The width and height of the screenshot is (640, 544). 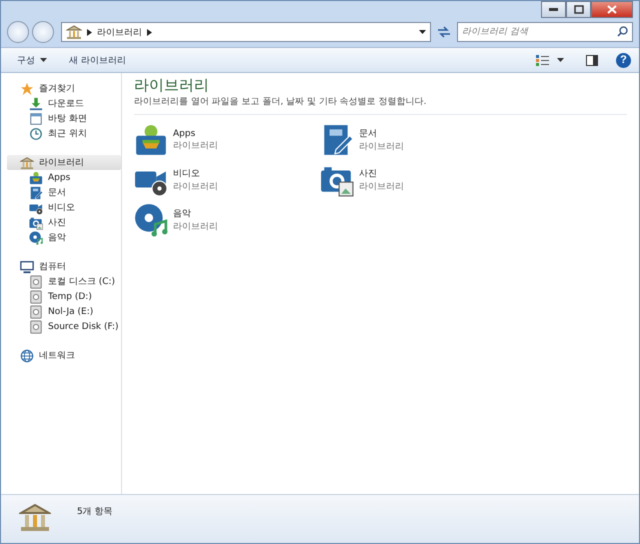 What do you see at coordinates (64, 162) in the screenshot?
I see `nav-group-item: 라이브러리` at bounding box center [64, 162].